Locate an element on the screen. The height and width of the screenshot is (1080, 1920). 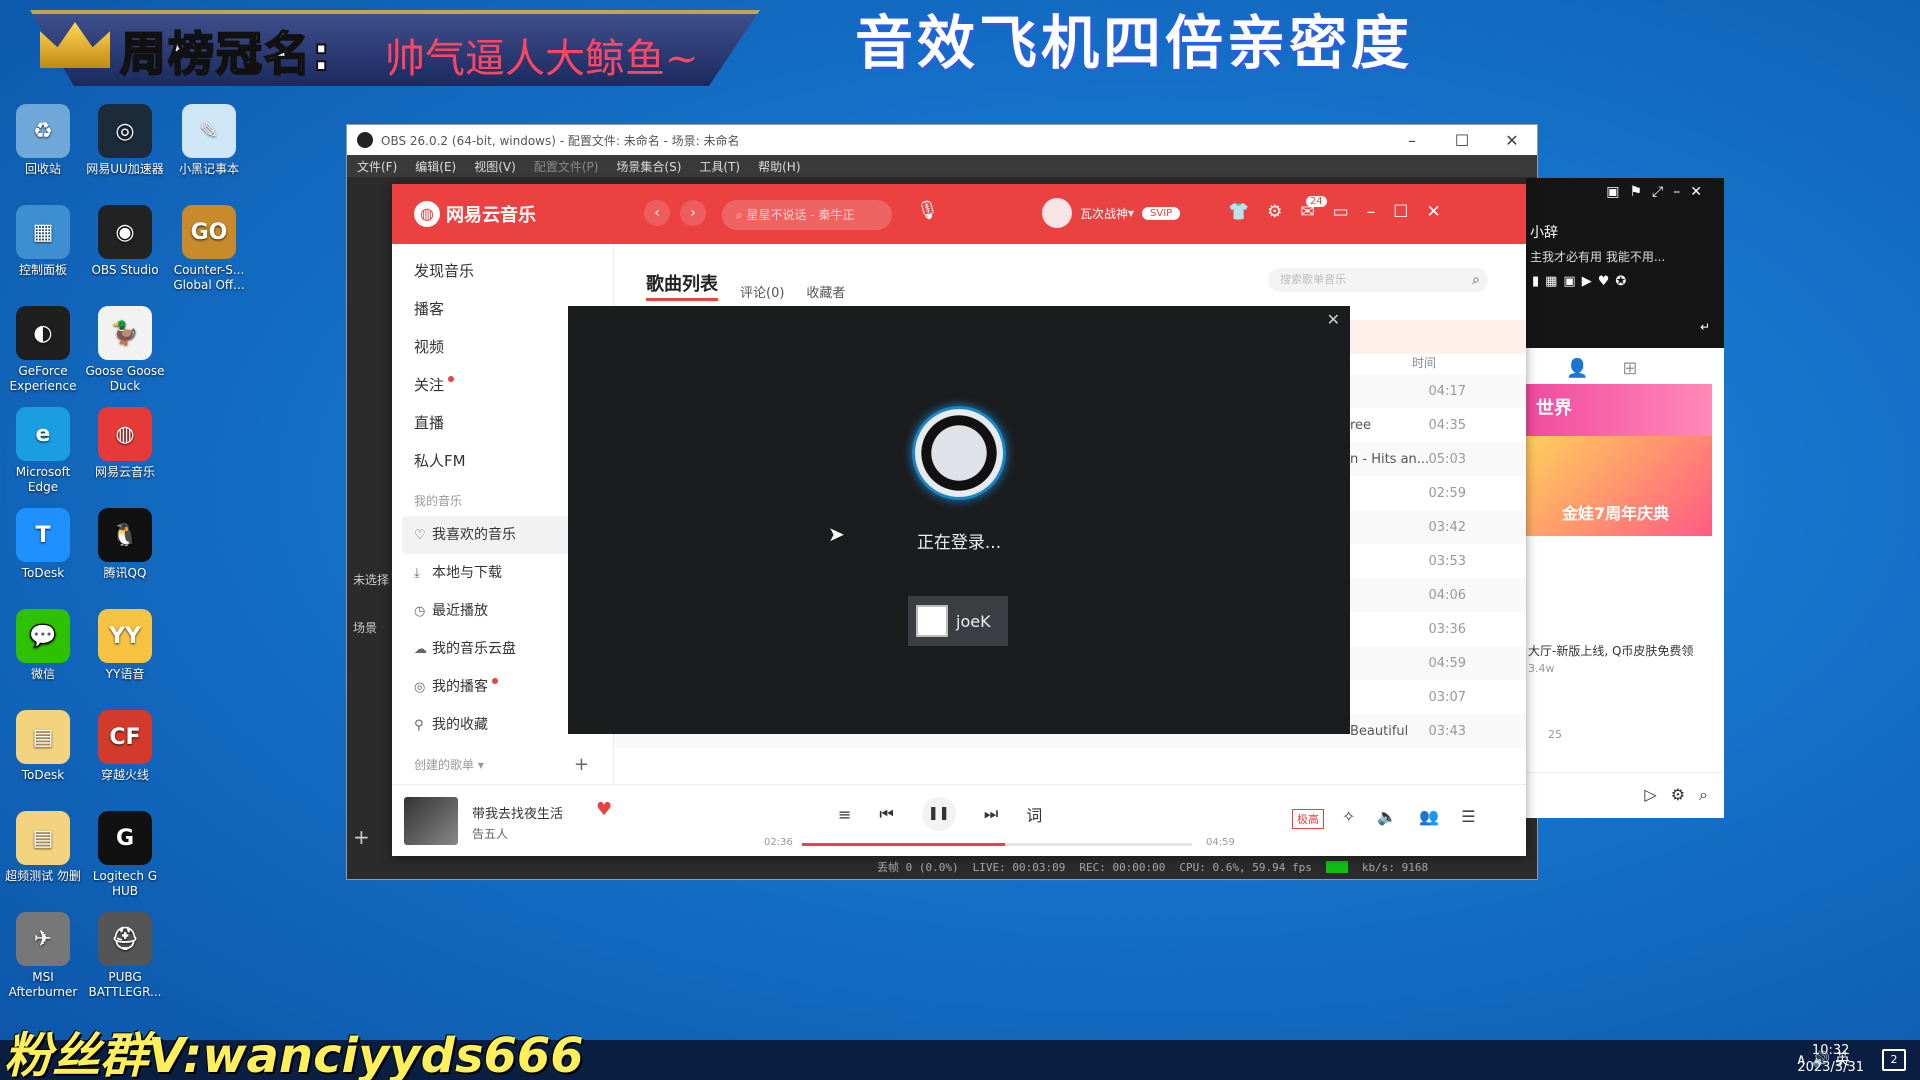
forward-arrow-icon: › is located at coordinates (693, 213).